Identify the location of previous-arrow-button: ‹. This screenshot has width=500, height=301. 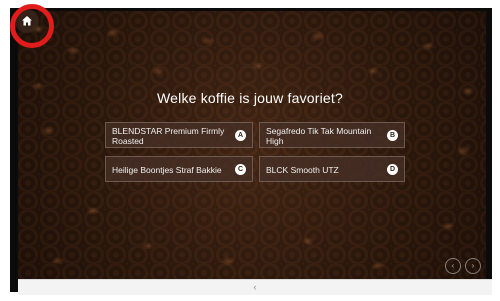
(453, 266).